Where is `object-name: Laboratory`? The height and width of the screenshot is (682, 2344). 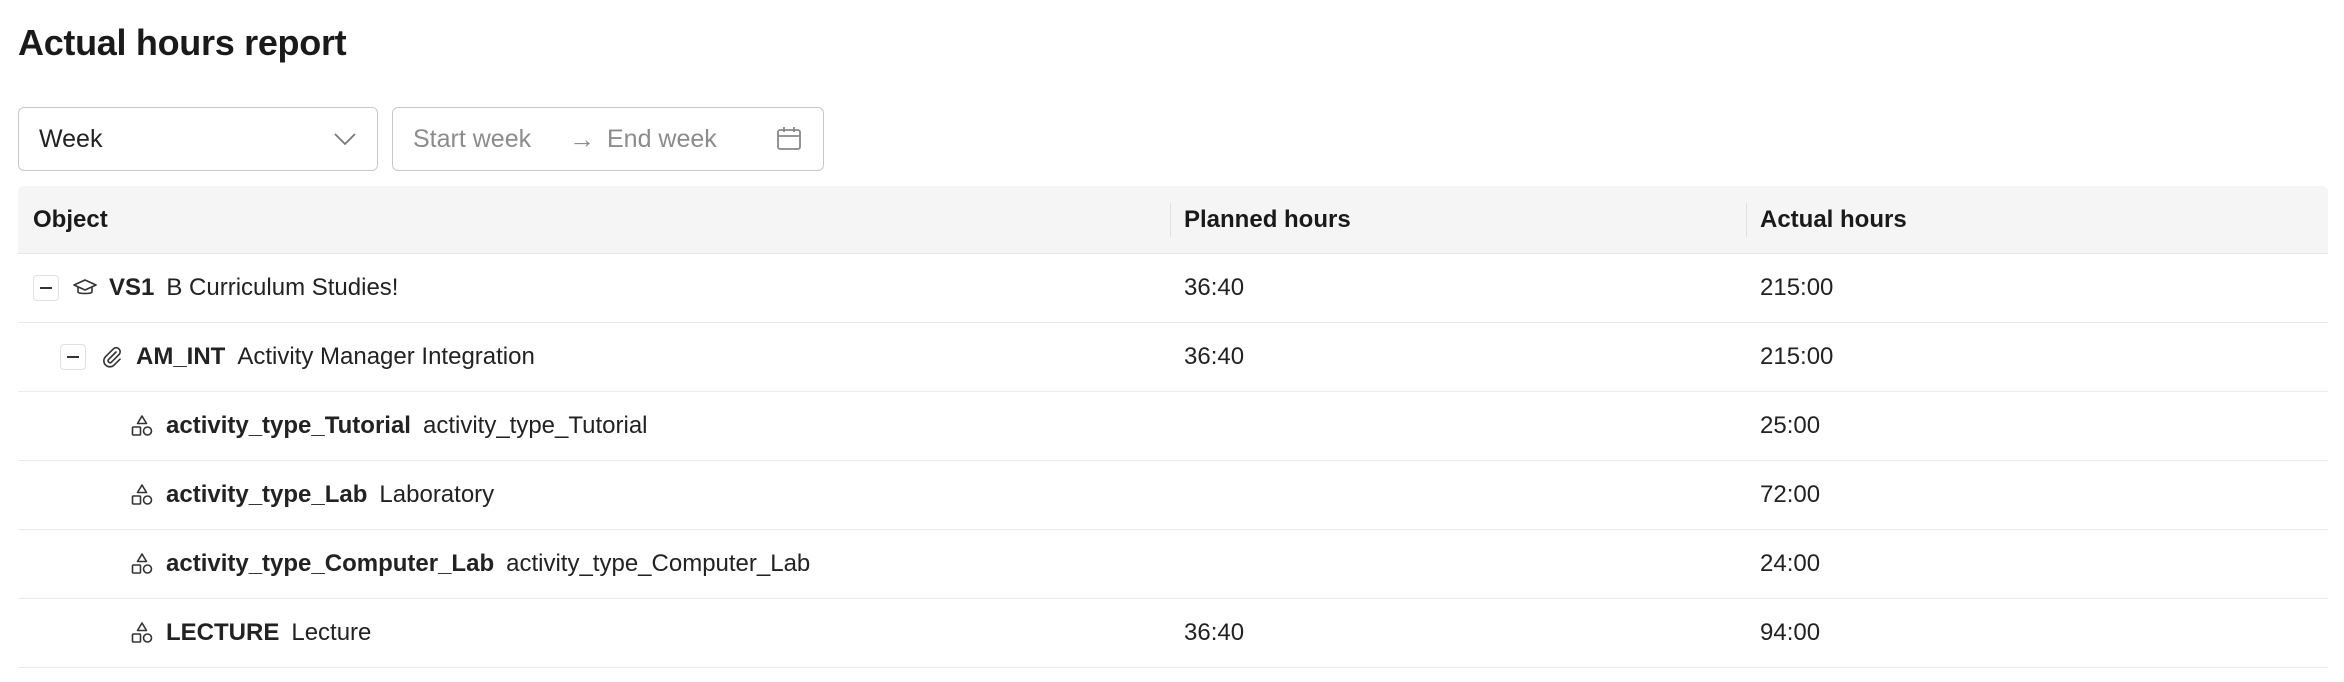 object-name: Laboratory is located at coordinates (437, 494).